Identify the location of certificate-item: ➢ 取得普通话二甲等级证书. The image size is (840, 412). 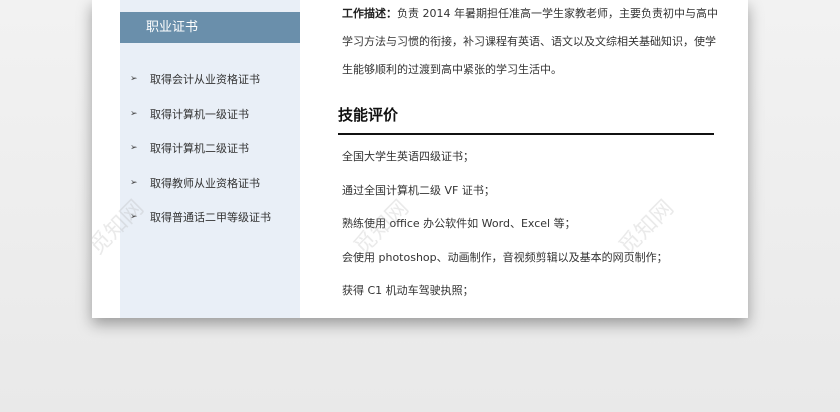
(210, 217).